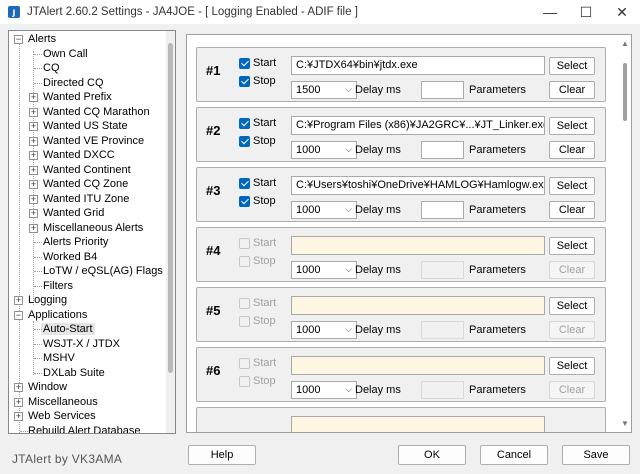  Describe the element at coordinates (77, 141) in the screenshot. I see `tree-item-wanted-ve-province: + Wanted VE Province` at that location.